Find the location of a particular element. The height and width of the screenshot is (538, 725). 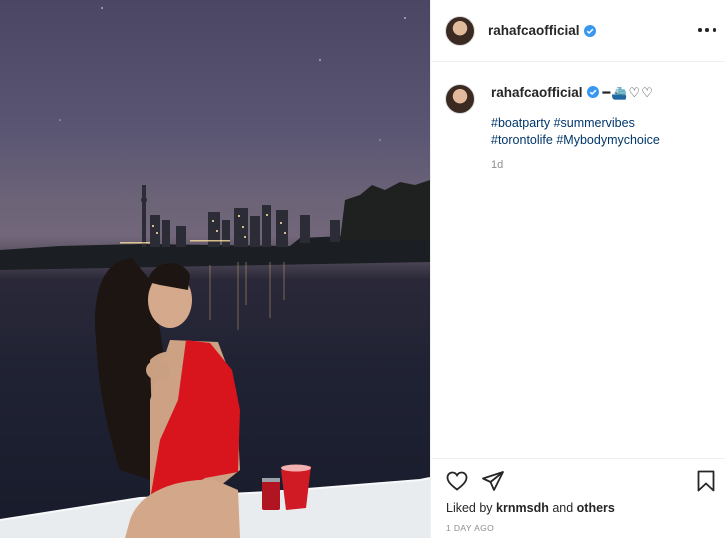

heart-icon is located at coordinates (457, 481).